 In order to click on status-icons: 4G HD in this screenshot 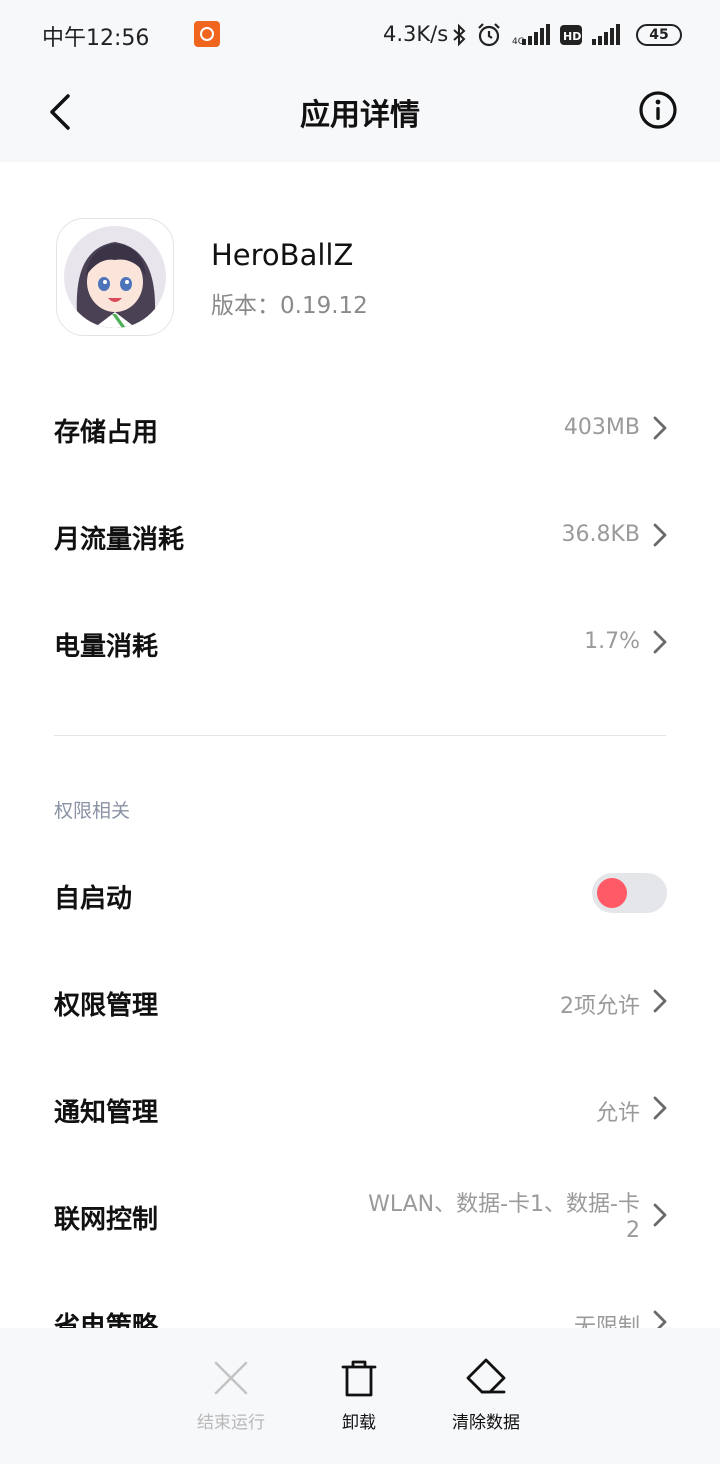, I will do `click(537, 35)`.